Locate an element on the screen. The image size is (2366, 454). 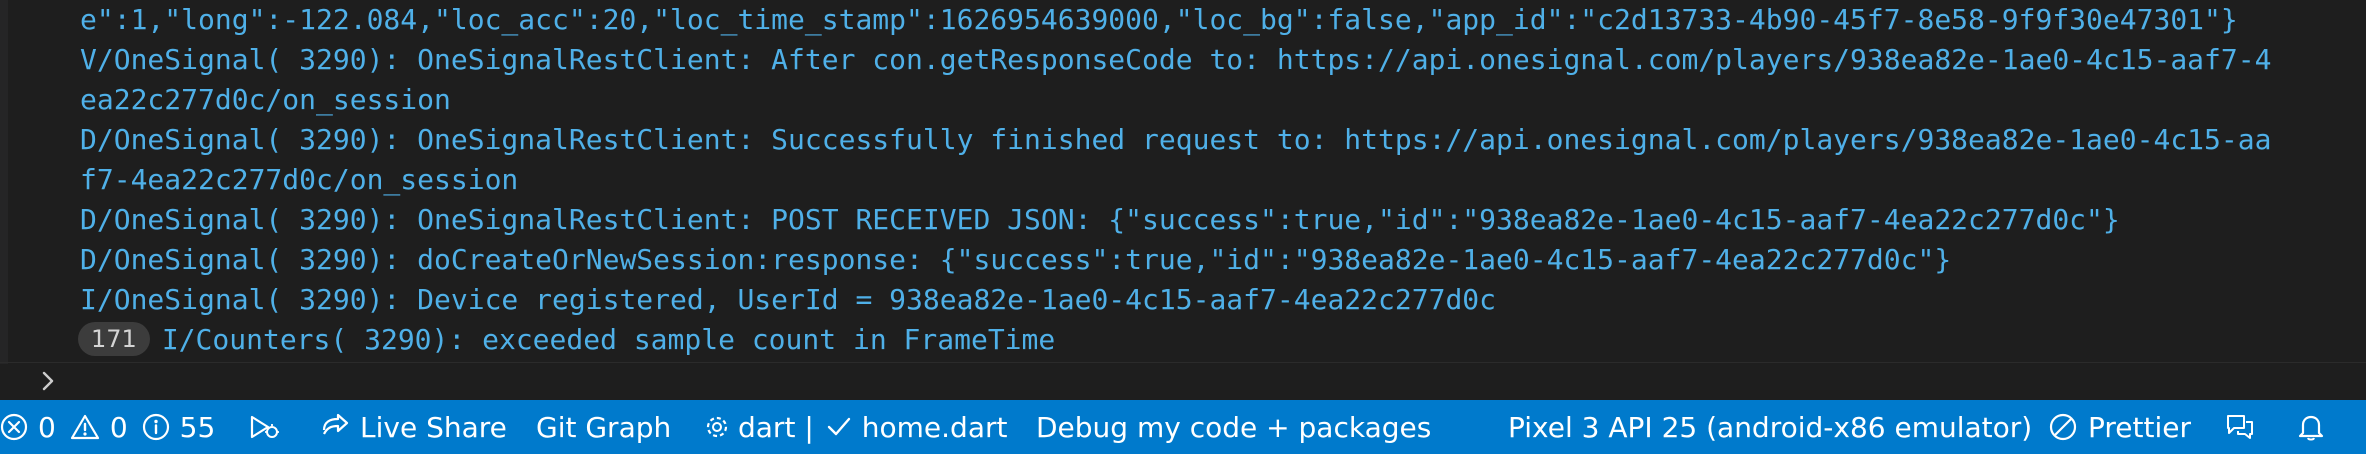
warning-count: 0 is located at coordinates (118, 427).